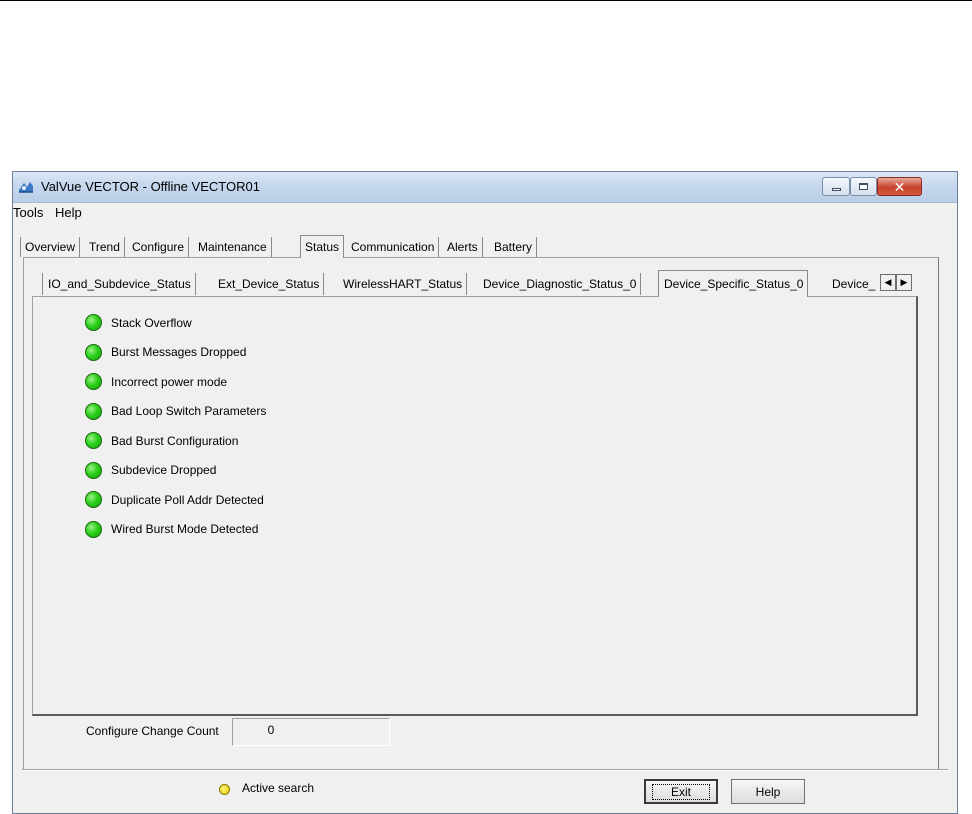  What do you see at coordinates (185, 529) in the screenshot?
I see `status-label: Wired Burst Mode Detected` at bounding box center [185, 529].